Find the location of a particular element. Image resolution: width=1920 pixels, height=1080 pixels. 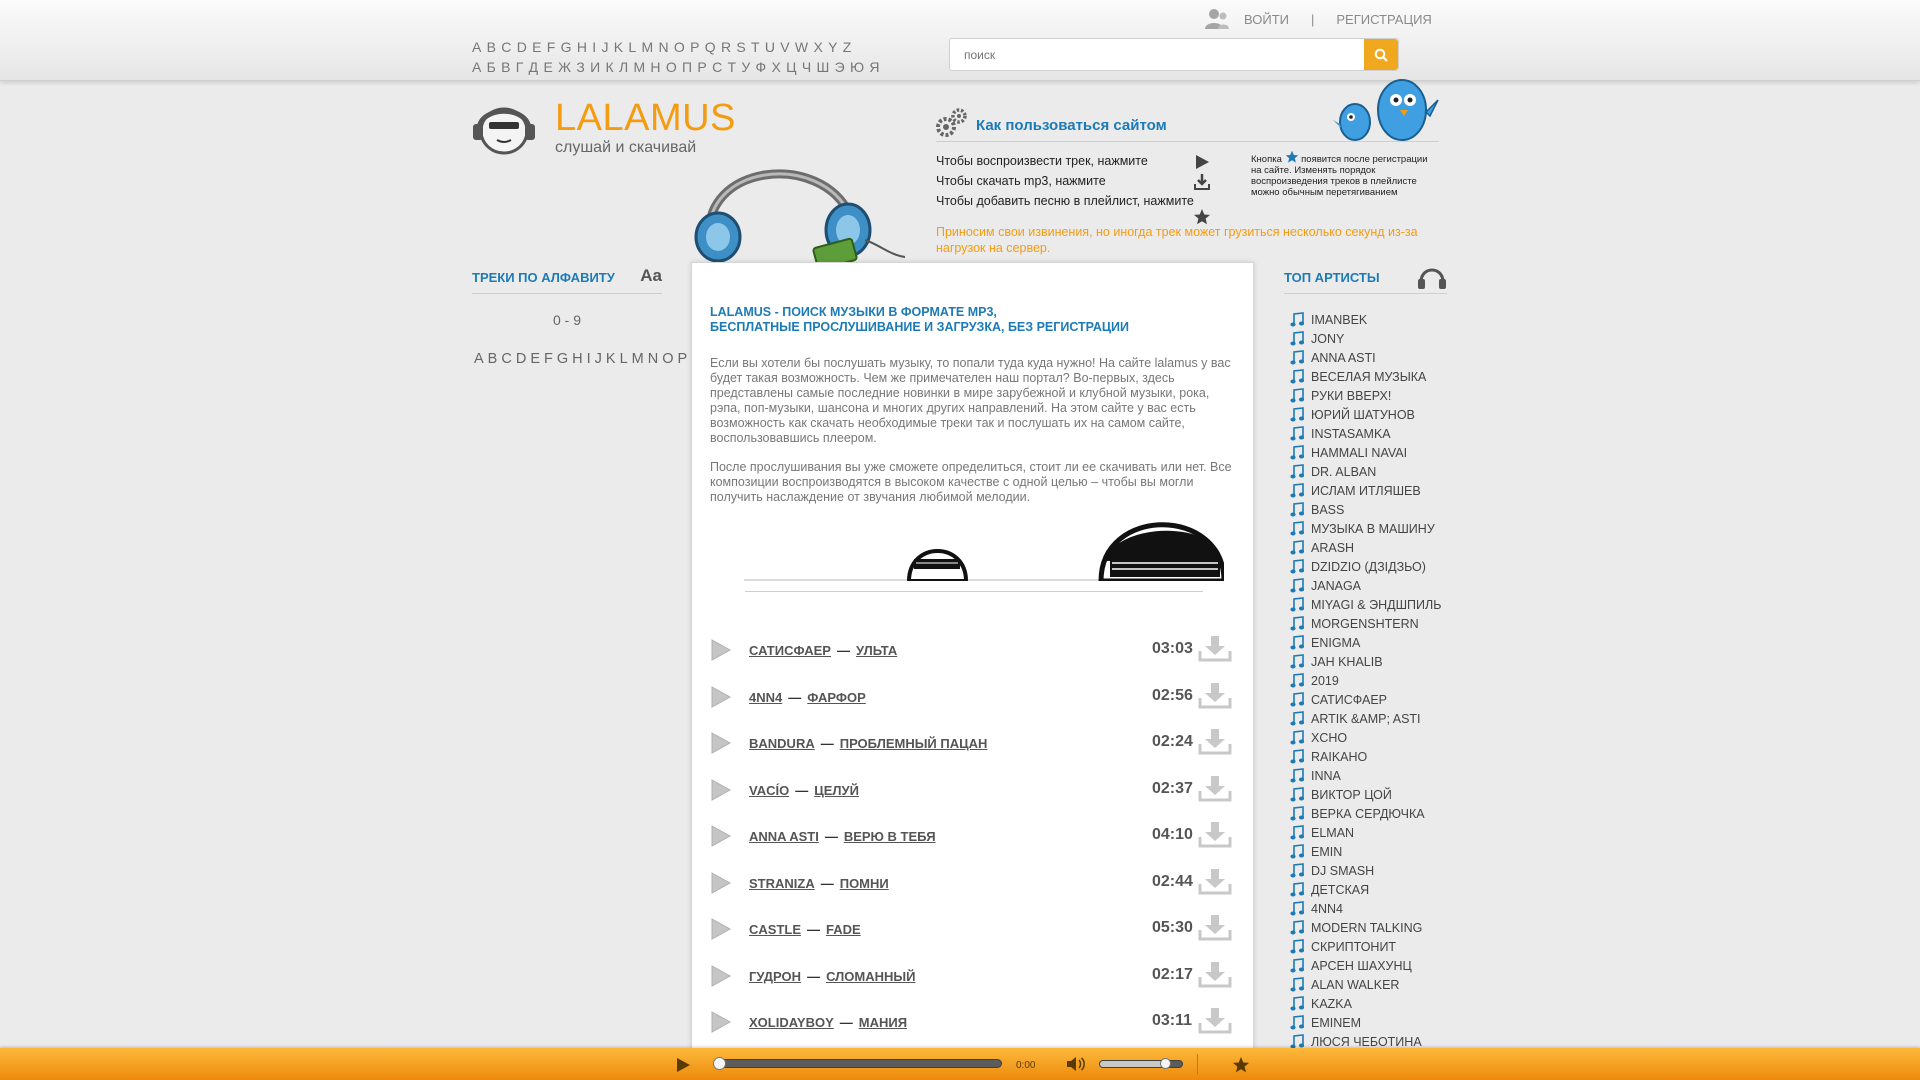

alphabet-letter-link: X is located at coordinates (818, 47).